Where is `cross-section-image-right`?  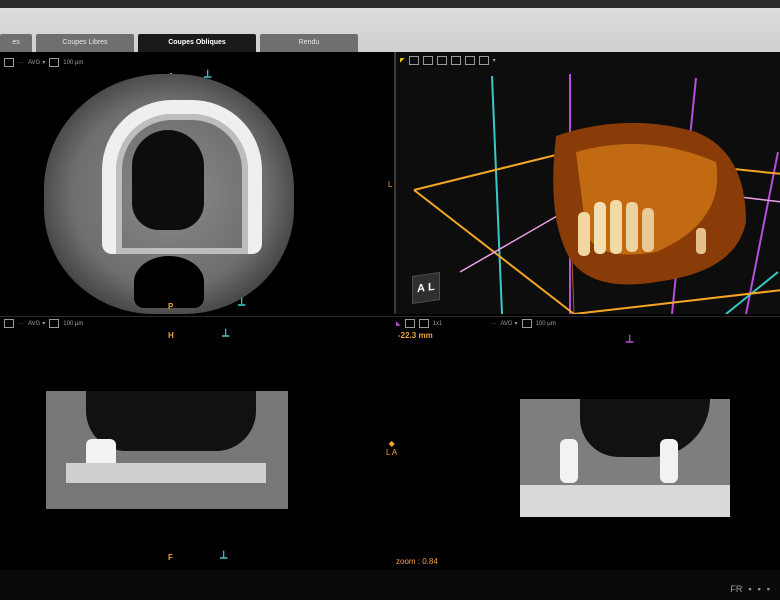
cross-section-image-right is located at coordinates (625, 458).